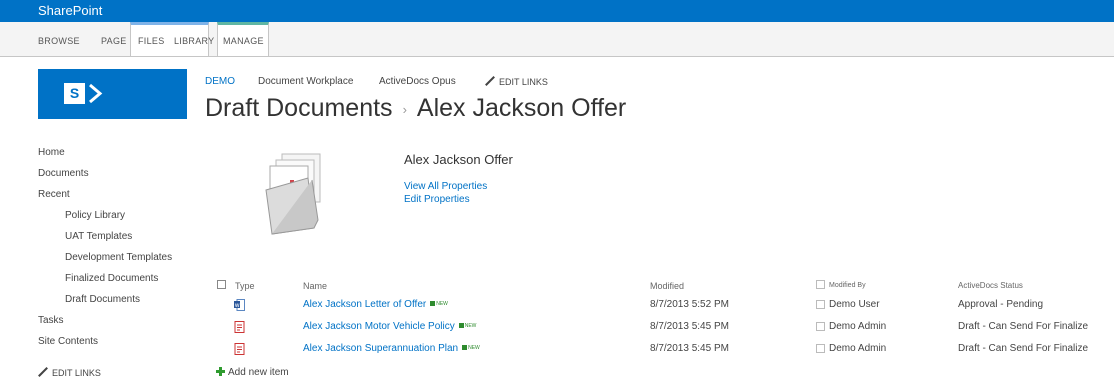  What do you see at coordinates (364, 304) in the screenshot?
I see `document-name-link: Alex Jackson Letter of Offer` at bounding box center [364, 304].